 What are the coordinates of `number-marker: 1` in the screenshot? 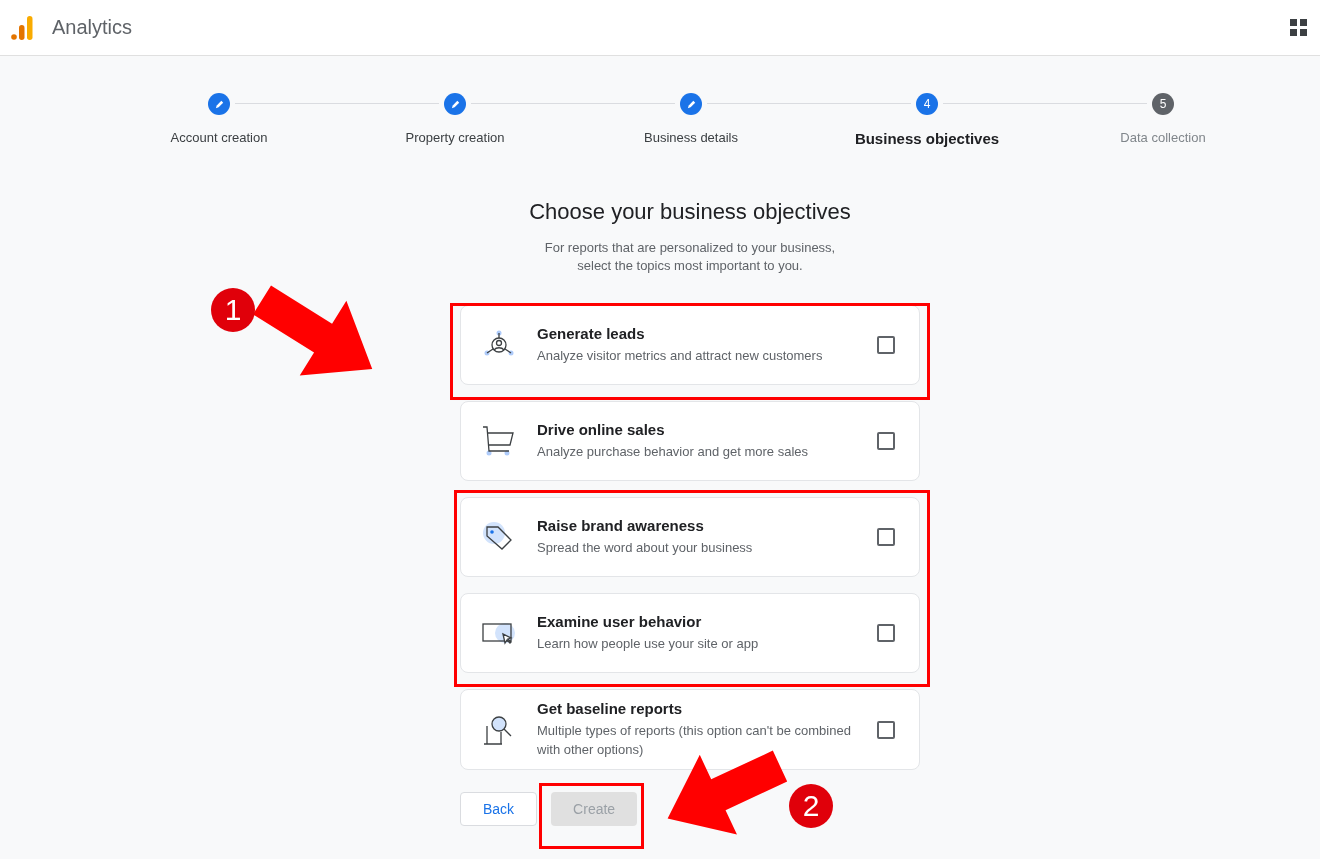 It's located at (233, 310).